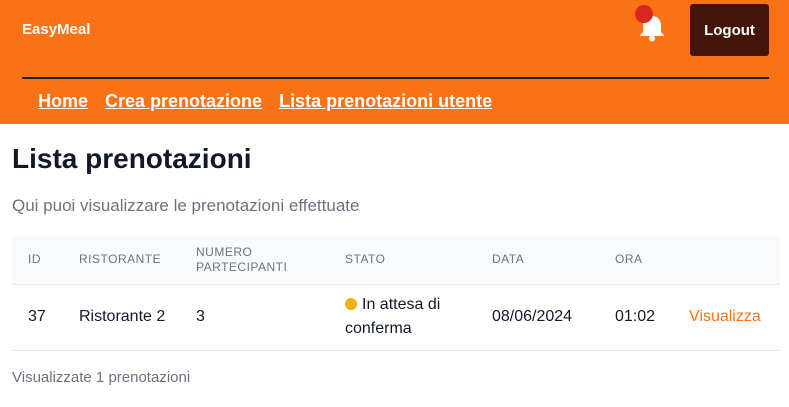 The image size is (789, 407). Describe the element at coordinates (532, 316) in the screenshot. I see `cell-date: 08/06/2024` at that location.